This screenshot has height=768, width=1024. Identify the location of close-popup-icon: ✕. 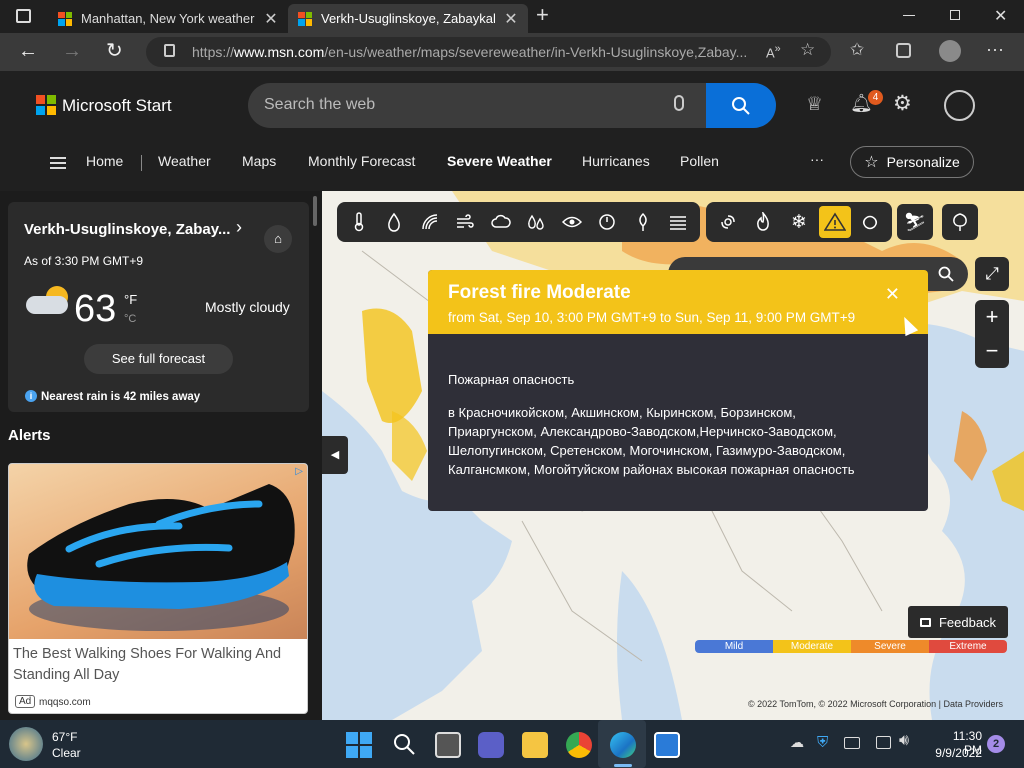
(892, 294).